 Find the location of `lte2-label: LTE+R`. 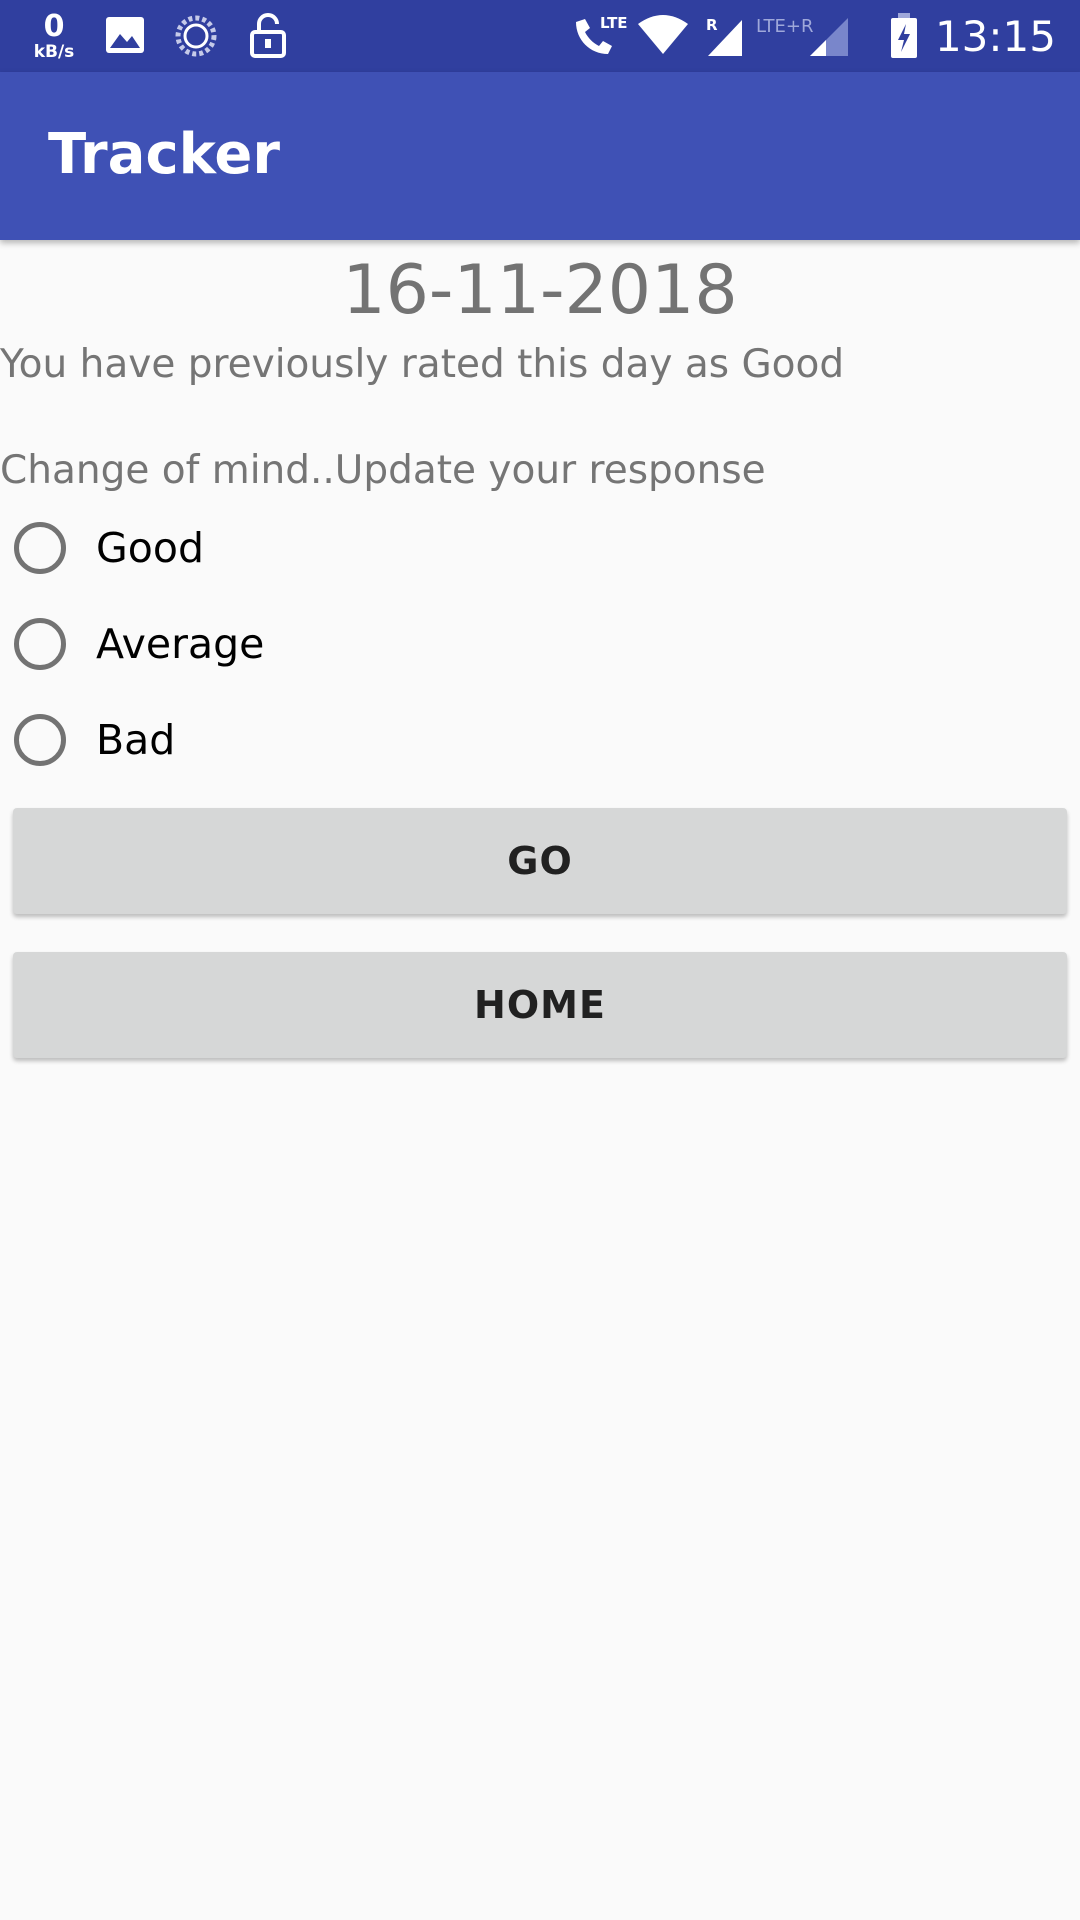

lte2-label: LTE+R is located at coordinates (785, 26).